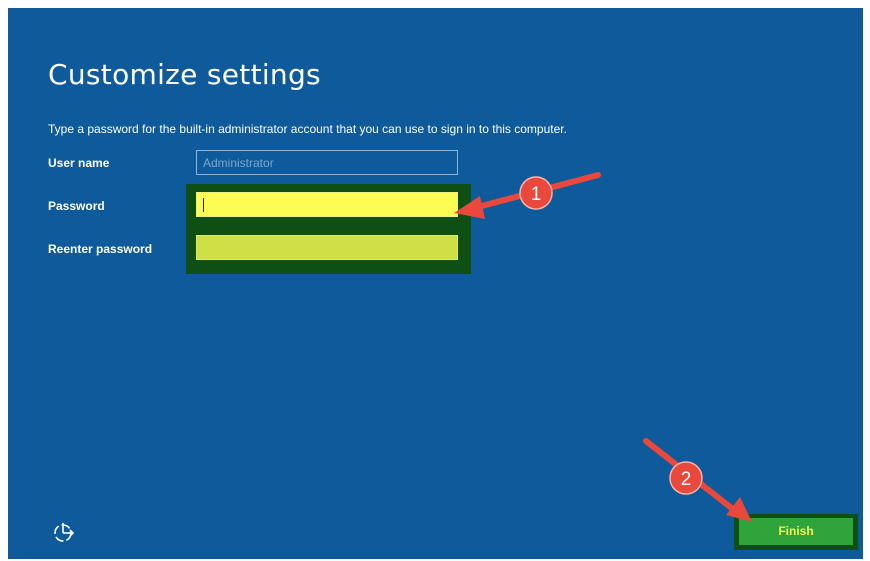 The image size is (870, 561). What do you see at coordinates (686, 479) in the screenshot?
I see `step-2-number: 2` at bounding box center [686, 479].